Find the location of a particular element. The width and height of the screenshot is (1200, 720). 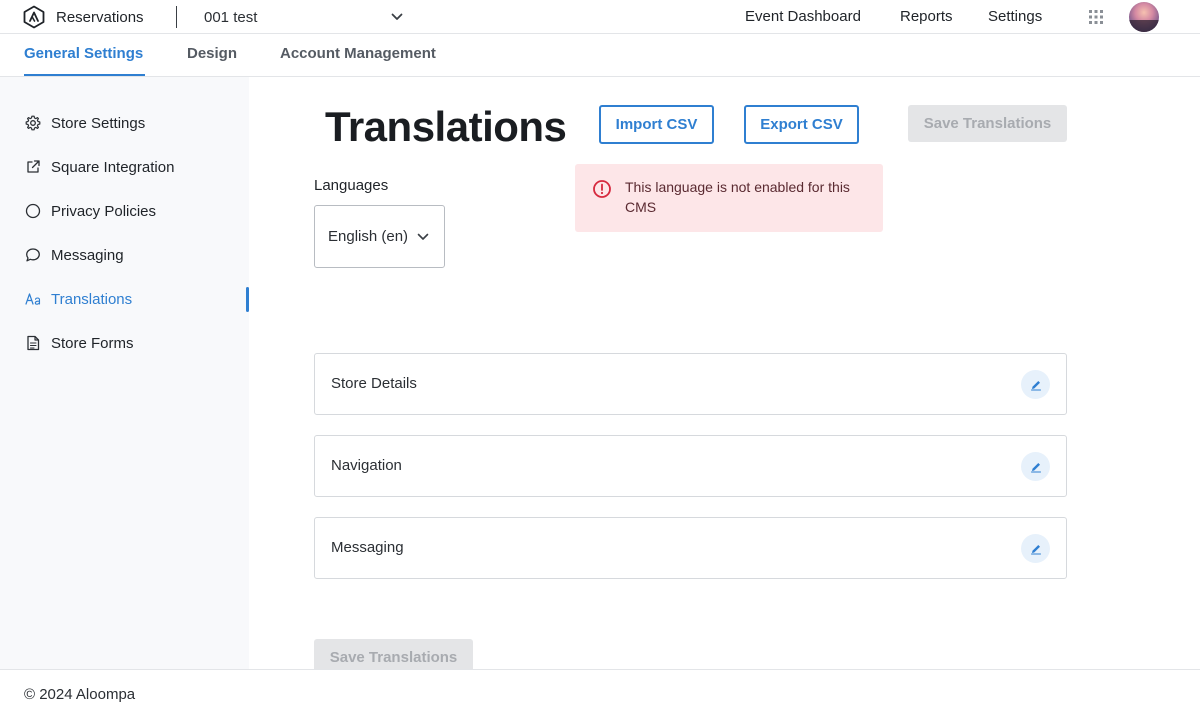

sidebar-item-privacy-policies: Privacy Policies is located at coordinates (90, 211).